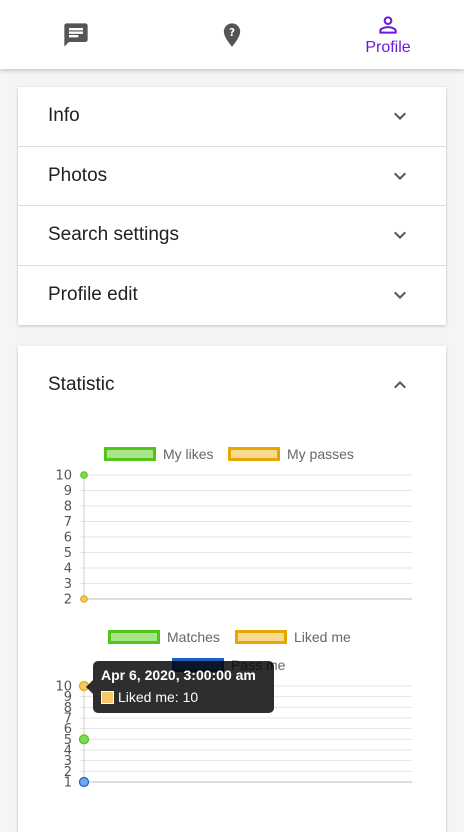  I want to click on bottom-navigation: ? Profile, so click(232, 34).